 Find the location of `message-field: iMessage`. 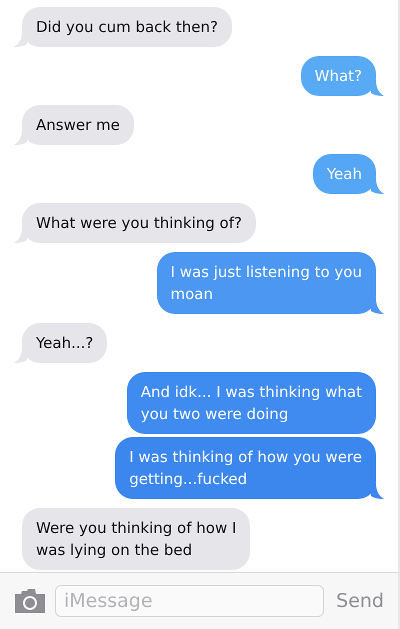

message-field: iMessage is located at coordinates (189, 601).